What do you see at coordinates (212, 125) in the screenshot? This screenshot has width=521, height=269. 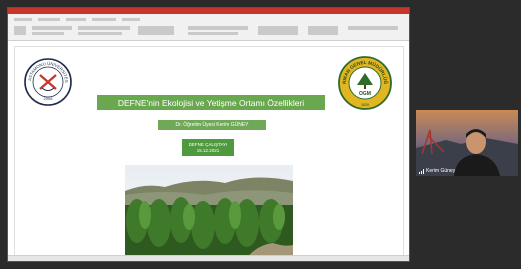 I see `slide-author: Dr. Öğretim Üyesi Kerim GÜNEY` at bounding box center [212, 125].